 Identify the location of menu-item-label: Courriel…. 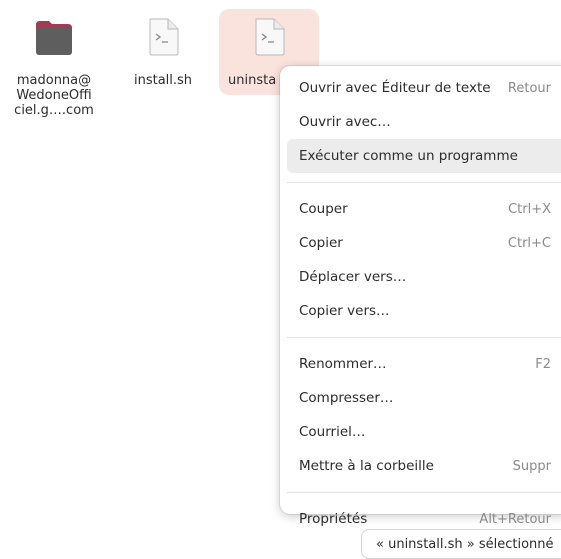
(332, 432).